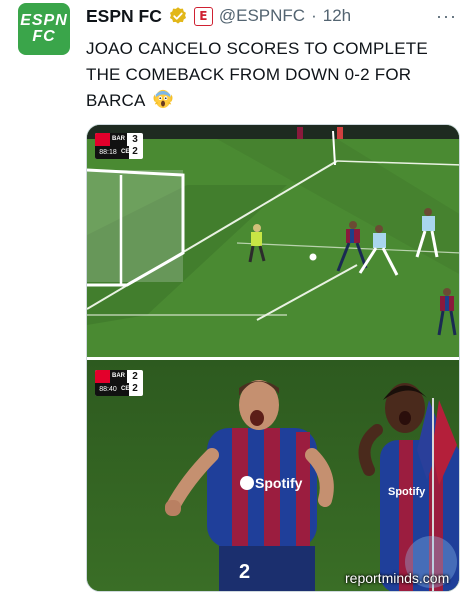 This screenshot has width=474, height=605. Describe the element at coordinates (163, 99) in the screenshot. I see `face-screaming-in-fear-icon` at that location.